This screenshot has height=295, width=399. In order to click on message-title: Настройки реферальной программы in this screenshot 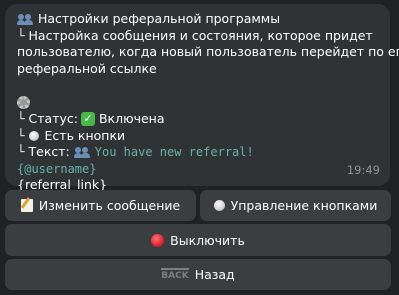, I will do `click(159, 18)`.